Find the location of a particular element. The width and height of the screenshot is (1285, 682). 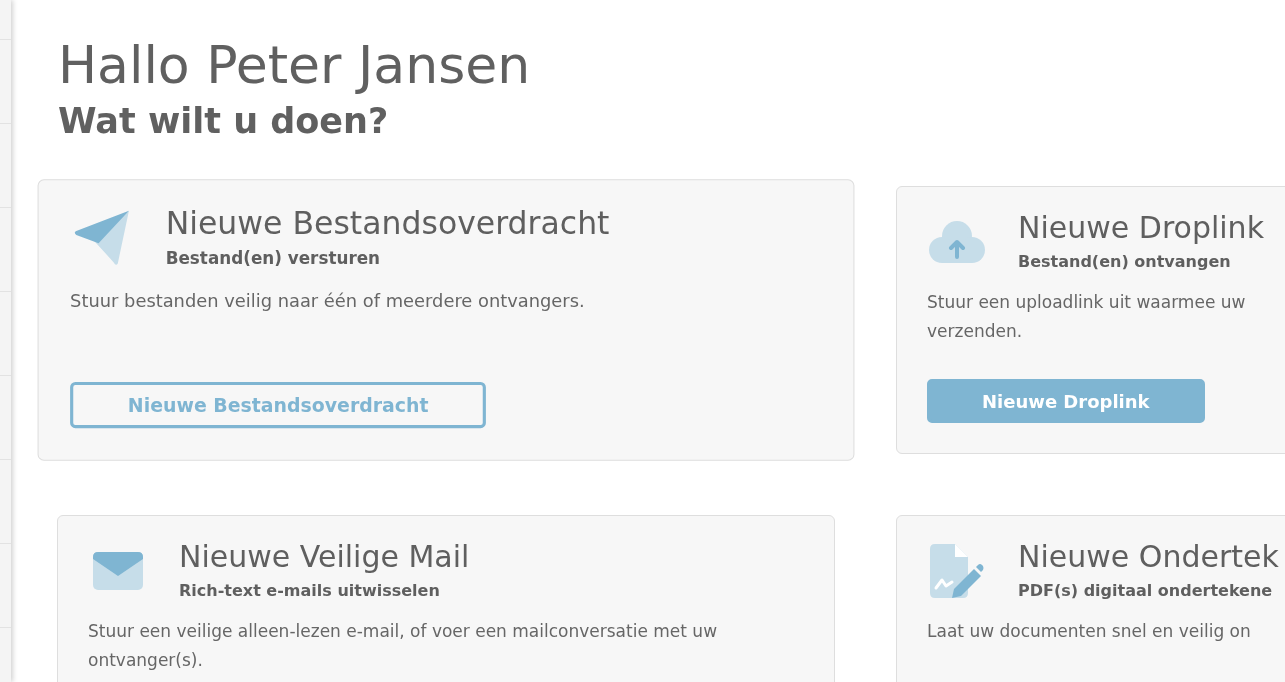

card-subtitle: Rich-text e-mails uitwisselen is located at coordinates (309, 591).